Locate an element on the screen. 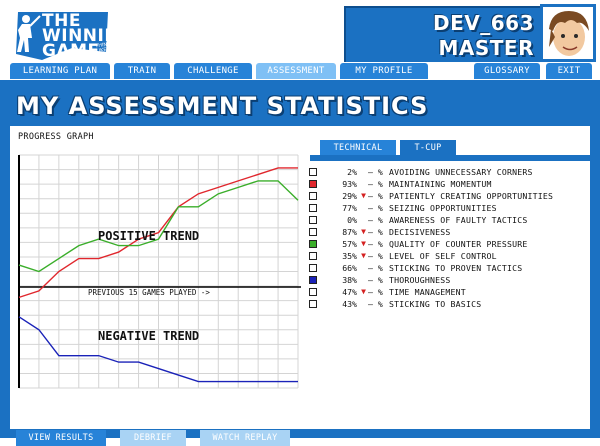 The width and height of the screenshot is (600, 446). tab-my-profile: MY PROFILE is located at coordinates (384, 71).